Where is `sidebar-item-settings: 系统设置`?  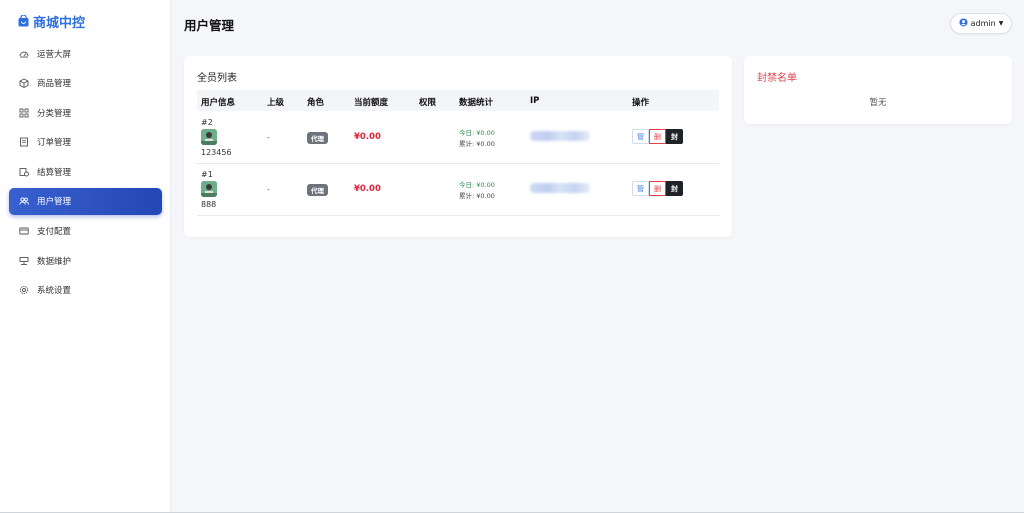
sidebar-item-settings: 系统设置 is located at coordinates (85, 290).